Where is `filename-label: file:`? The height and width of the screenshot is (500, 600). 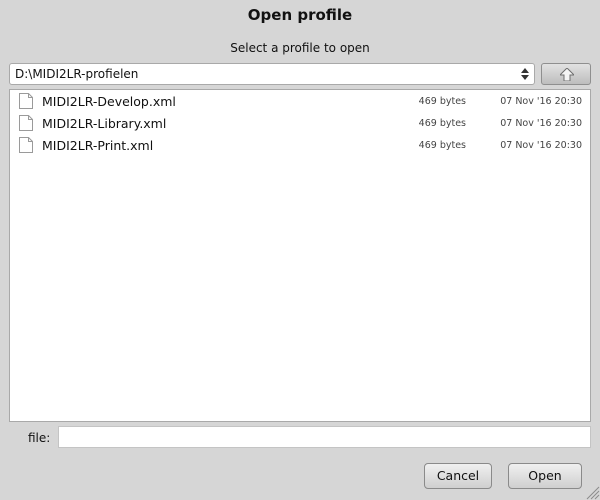 filename-label: file: is located at coordinates (39, 438).